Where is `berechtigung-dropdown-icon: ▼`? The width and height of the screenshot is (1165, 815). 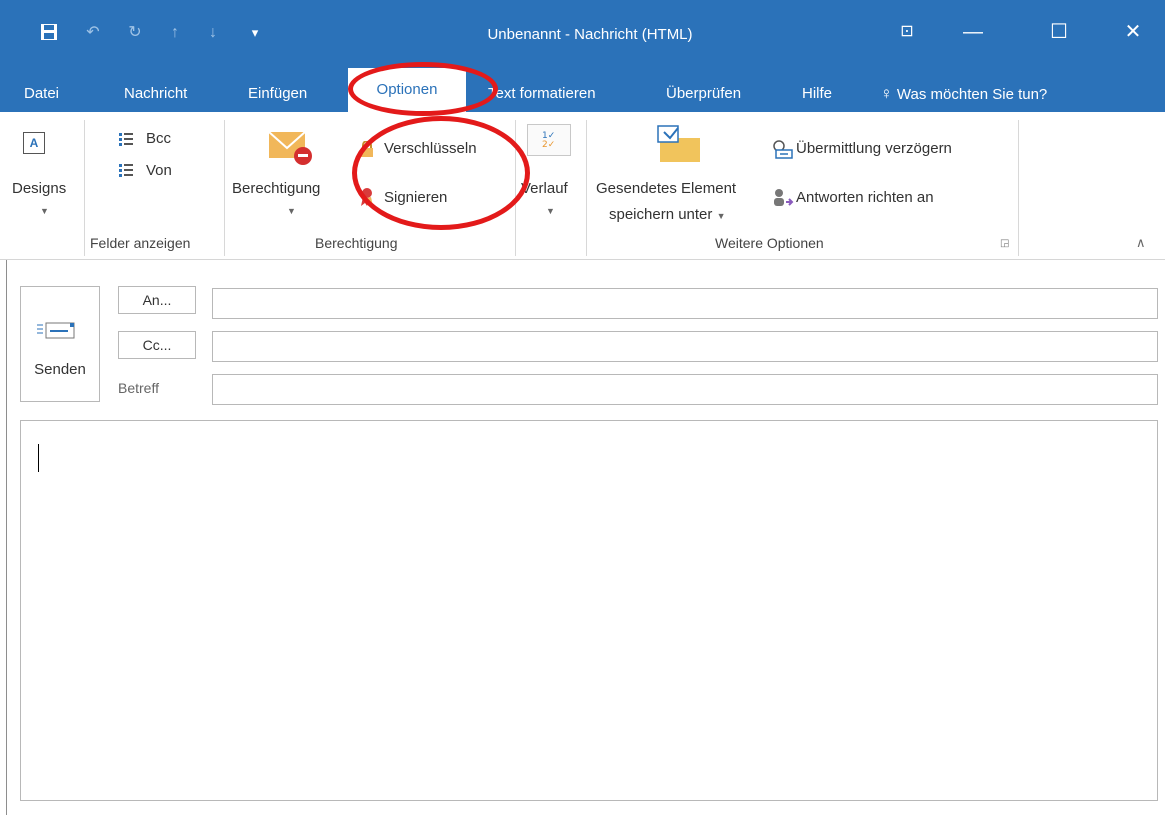
berechtigung-dropdown-icon: ▼ is located at coordinates (291, 211).